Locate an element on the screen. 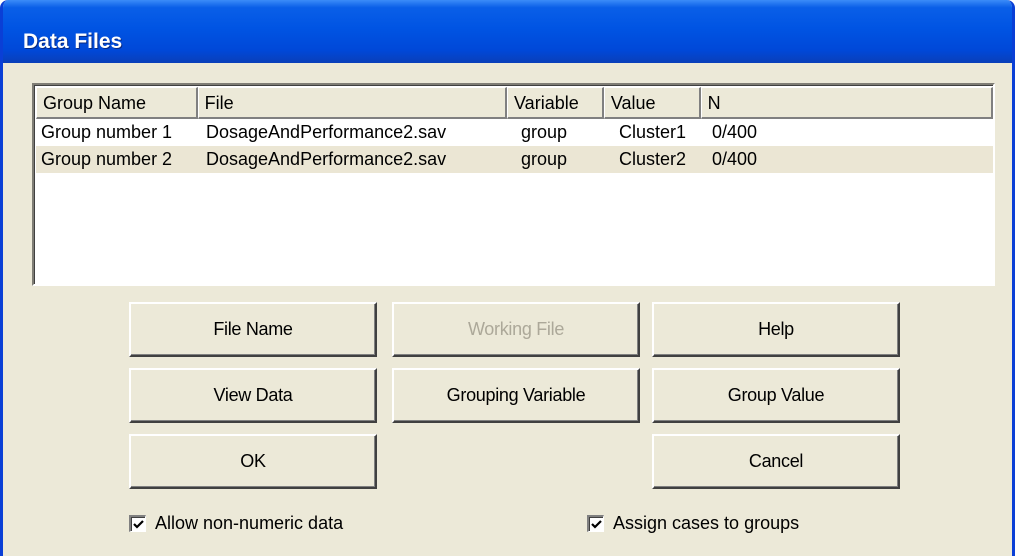 The width and height of the screenshot is (1015, 556). column-header-group-name: Group Name is located at coordinates (117, 103).